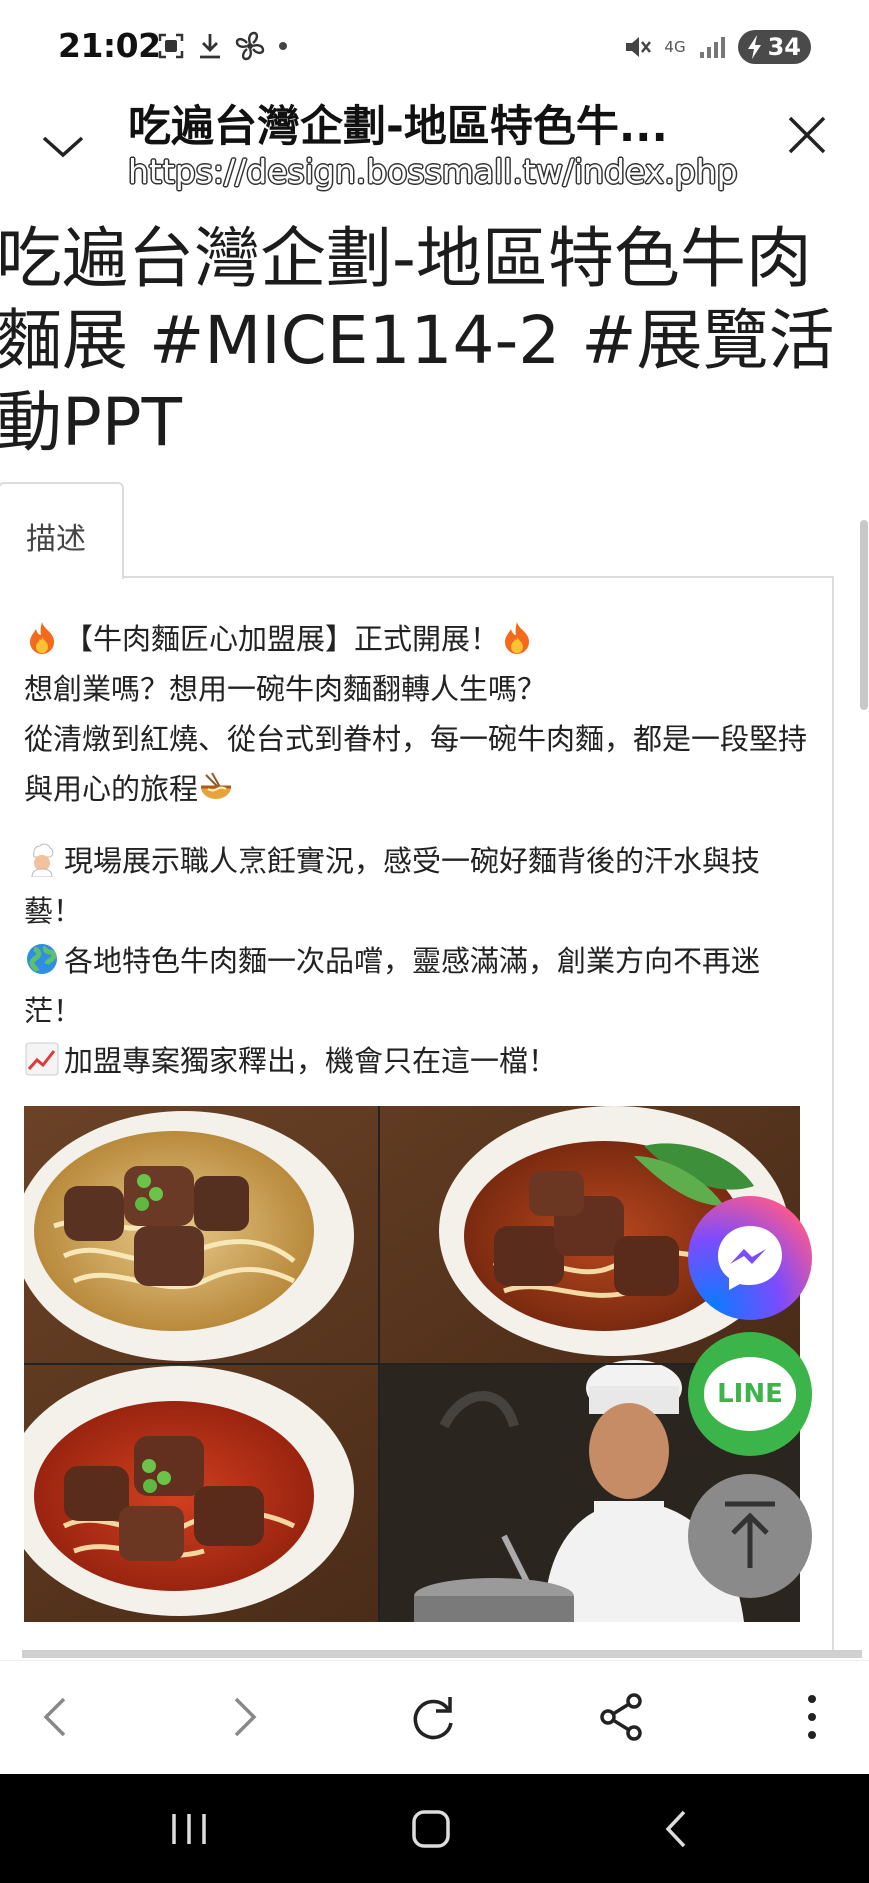 The height and width of the screenshot is (1883, 869). What do you see at coordinates (417, 530) in the screenshot?
I see `tab-strip: 描述` at bounding box center [417, 530].